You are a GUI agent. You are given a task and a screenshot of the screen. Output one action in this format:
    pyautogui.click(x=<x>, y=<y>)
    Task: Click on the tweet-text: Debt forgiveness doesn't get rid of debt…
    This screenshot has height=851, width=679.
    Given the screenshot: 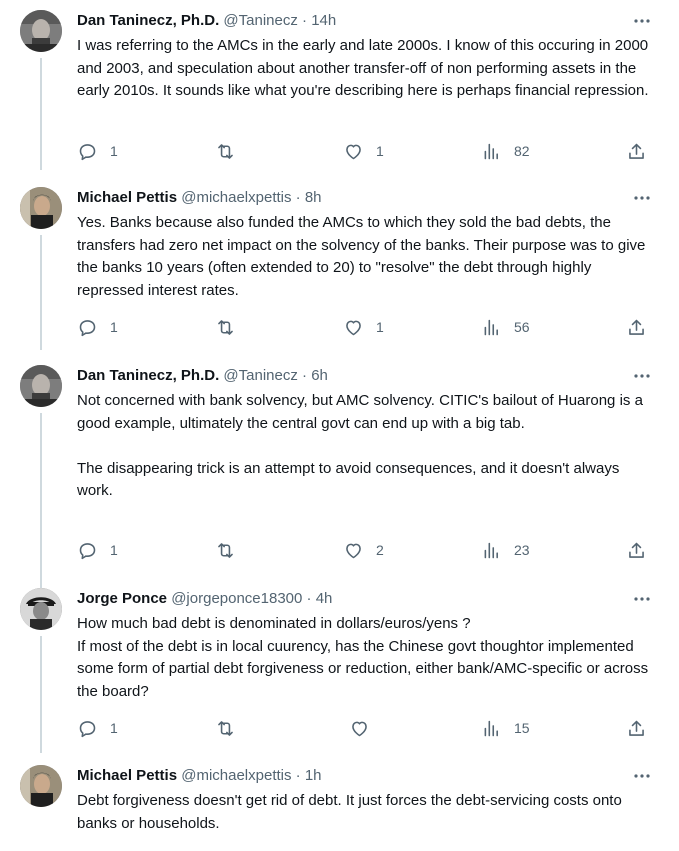 What is the action you would take?
    pyautogui.click(x=349, y=812)
    